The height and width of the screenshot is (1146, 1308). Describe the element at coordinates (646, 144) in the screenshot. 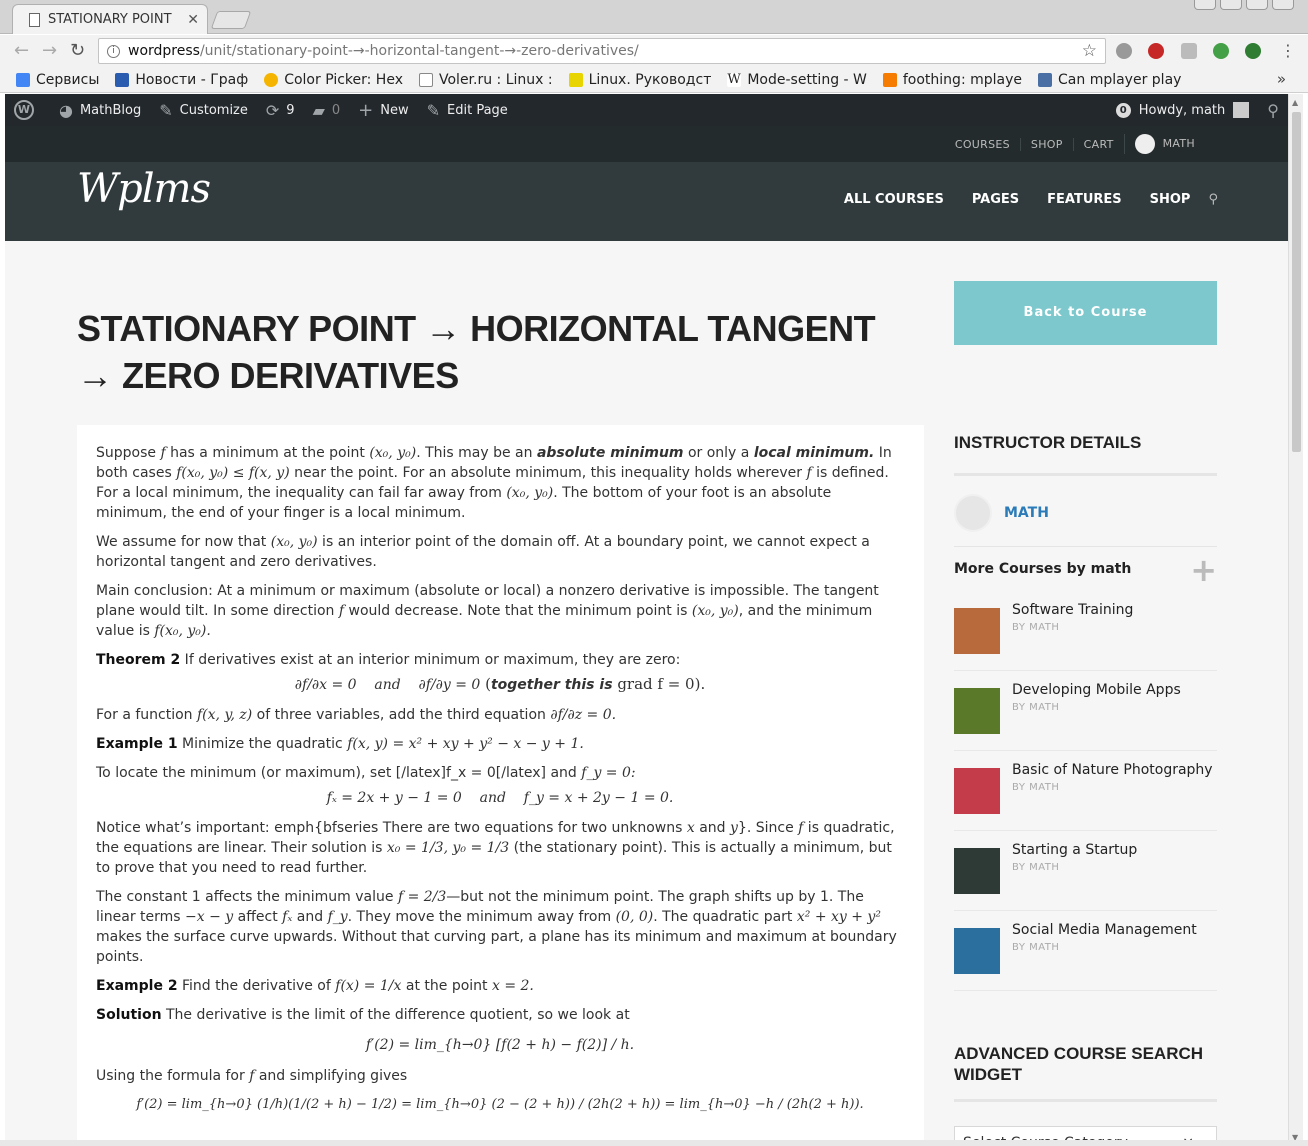

I see `site-top-bar: COURSES SHOP CART MATH` at that location.